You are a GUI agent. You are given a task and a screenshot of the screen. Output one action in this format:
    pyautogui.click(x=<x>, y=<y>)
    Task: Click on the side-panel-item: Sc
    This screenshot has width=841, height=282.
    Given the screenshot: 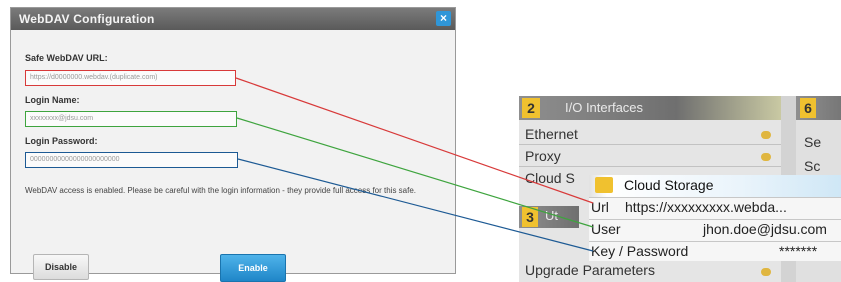 What is the action you would take?
    pyautogui.click(x=812, y=166)
    